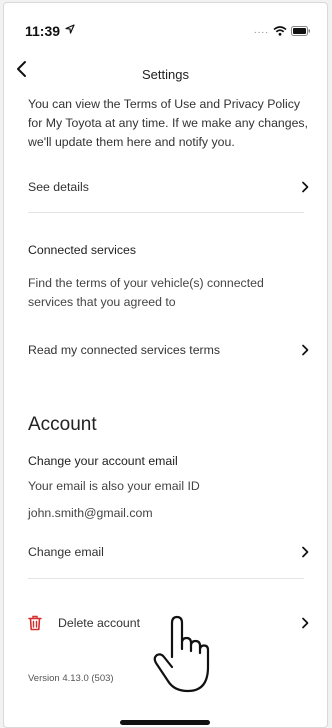 This screenshot has height=728, width=332. I want to click on read-connected-terms-label: Read my connected services terms, so click(124, 350).